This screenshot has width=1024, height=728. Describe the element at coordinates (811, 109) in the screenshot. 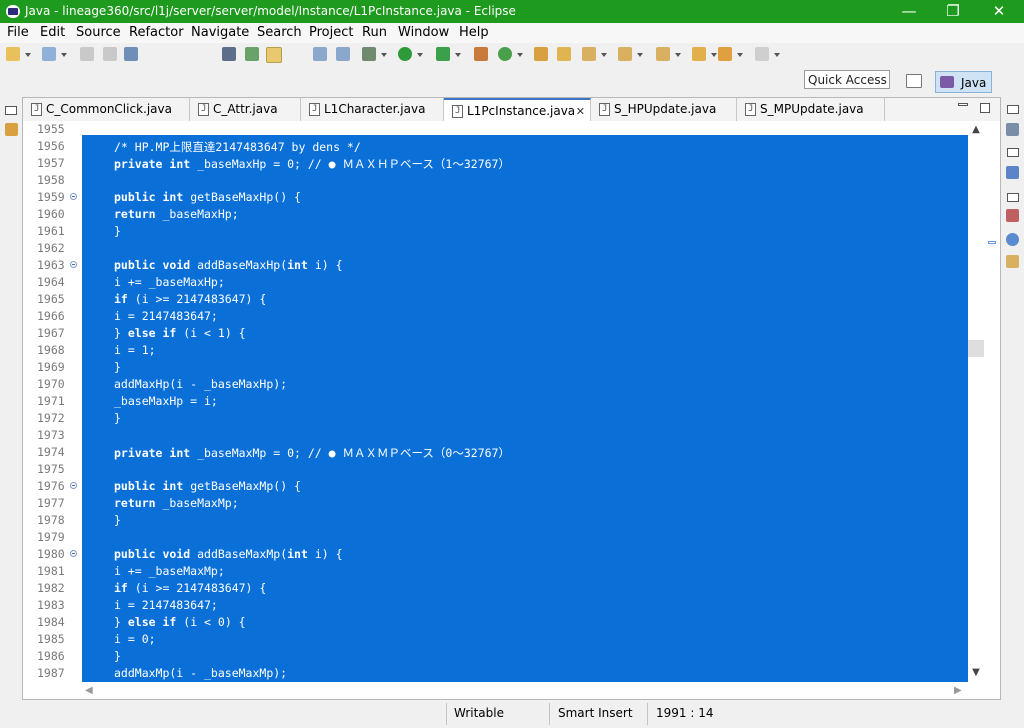

I see `tab-s-mpupdate: S_MPUpdate.java` at that location.